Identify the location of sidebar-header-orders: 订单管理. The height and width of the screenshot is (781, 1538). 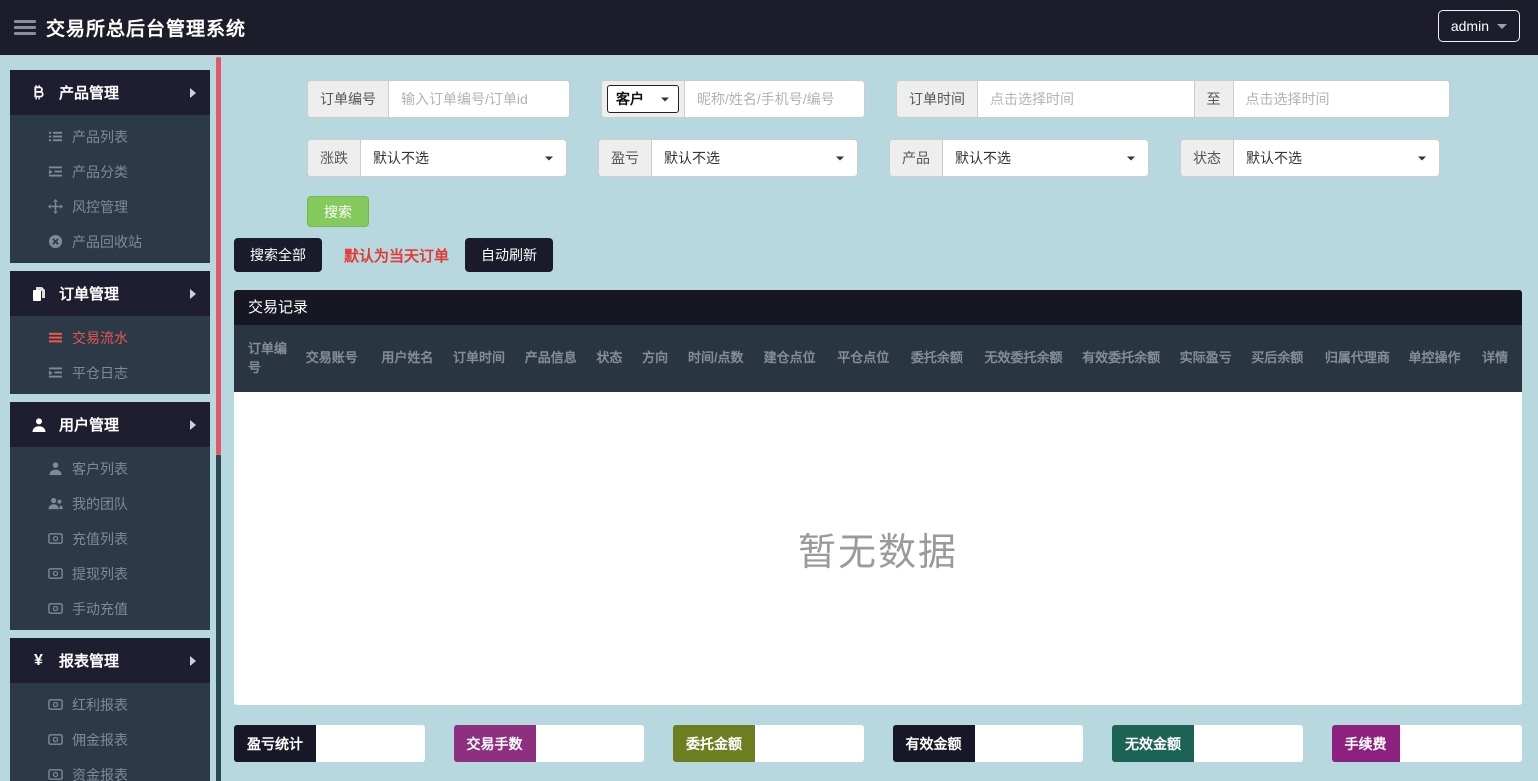
(110, 293).